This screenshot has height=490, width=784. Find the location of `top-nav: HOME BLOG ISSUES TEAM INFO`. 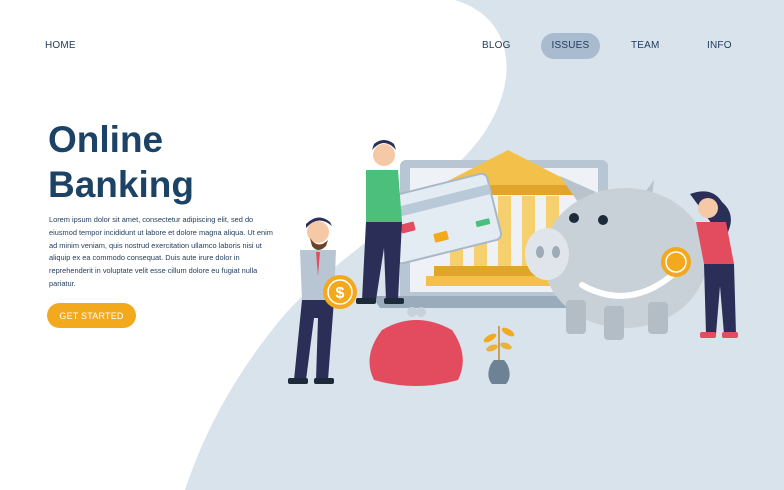

top-nav: HOME BLOG ISSUES TEAM INFO is located at coordinates (392, 46).